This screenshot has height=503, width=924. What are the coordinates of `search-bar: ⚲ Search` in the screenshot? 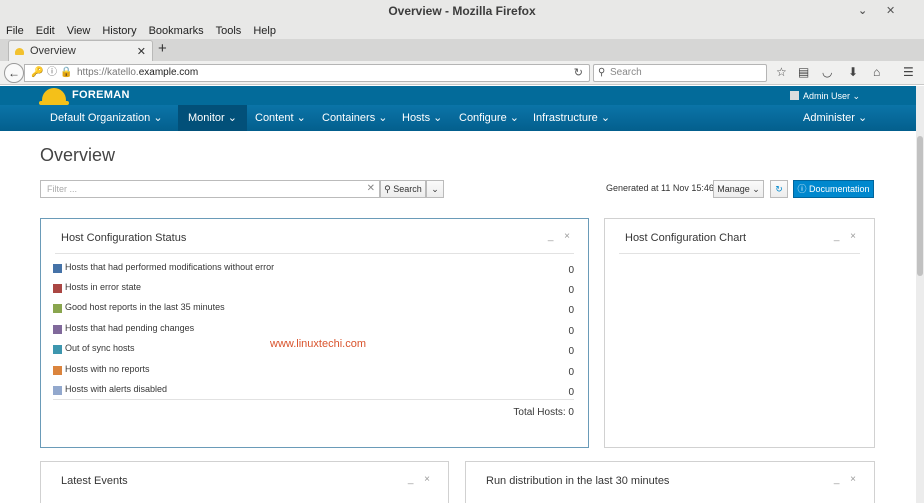 It's located at (680, 73).